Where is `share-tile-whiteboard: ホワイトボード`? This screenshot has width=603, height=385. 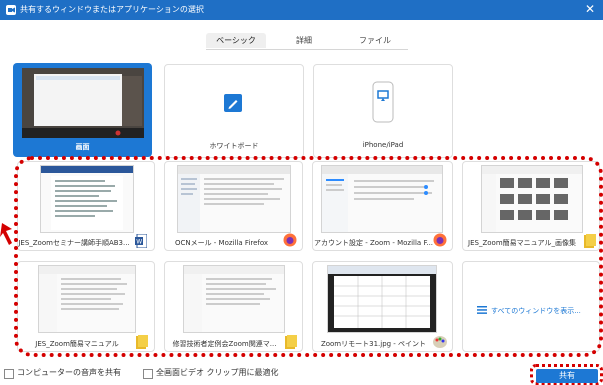
share-tile-whiteboard: ホワイトボード is located at coordinates (234, 111).